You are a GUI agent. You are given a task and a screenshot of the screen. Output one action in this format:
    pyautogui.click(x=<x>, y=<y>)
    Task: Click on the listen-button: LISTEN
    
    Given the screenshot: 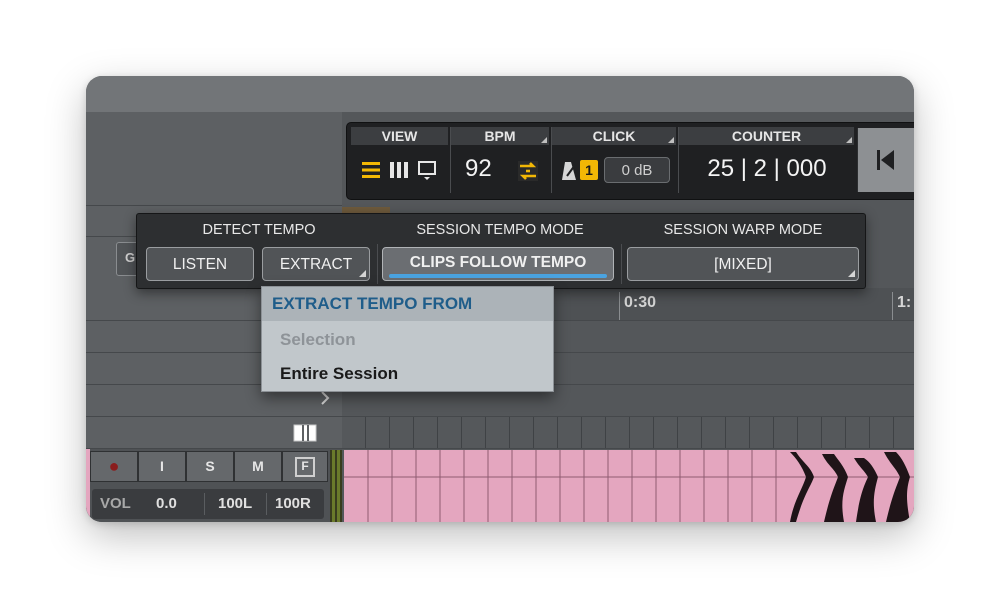 What is the action you would take?
    pyautogui.click(x=200, y=264)
    